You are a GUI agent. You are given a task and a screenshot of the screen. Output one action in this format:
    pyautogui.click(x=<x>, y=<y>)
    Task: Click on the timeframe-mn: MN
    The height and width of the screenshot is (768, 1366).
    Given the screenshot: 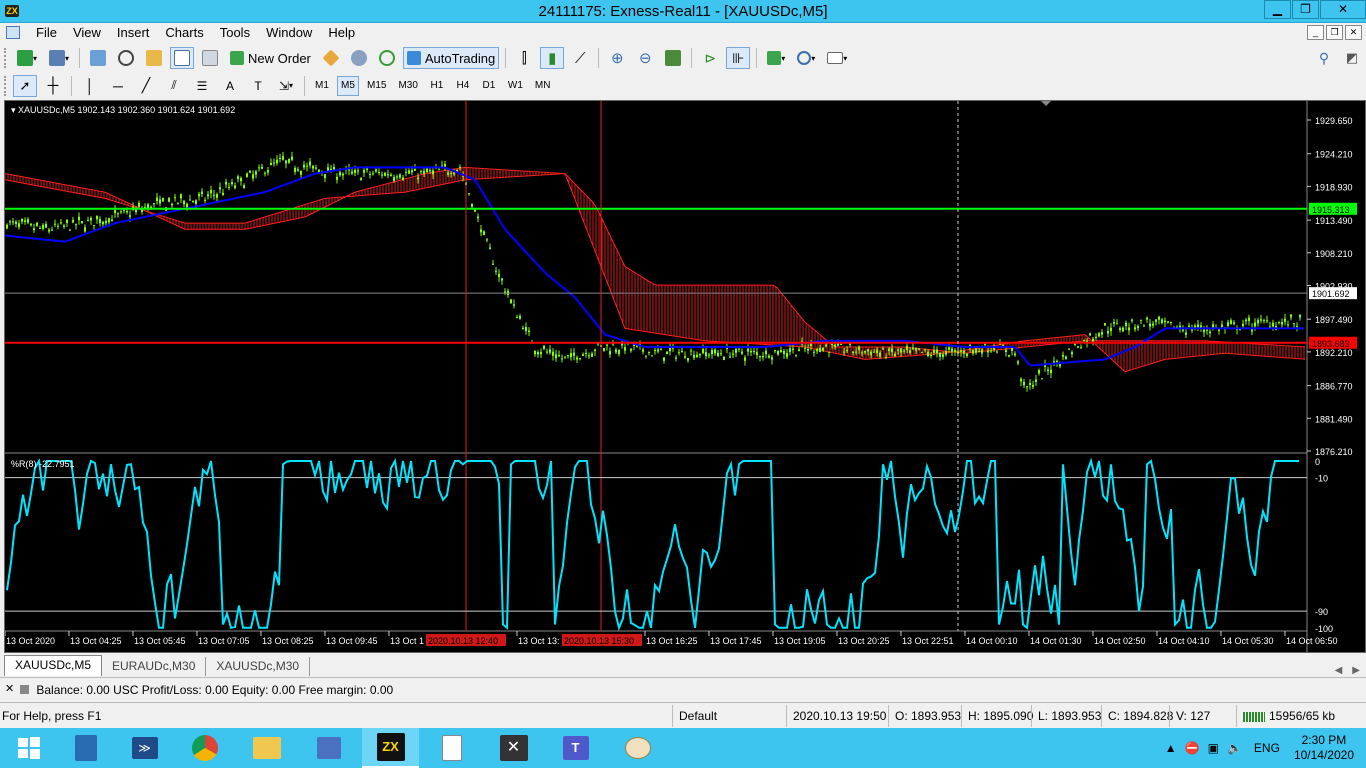 What is the action you would take?
    pyautogui.click(x=543, y=86)
    